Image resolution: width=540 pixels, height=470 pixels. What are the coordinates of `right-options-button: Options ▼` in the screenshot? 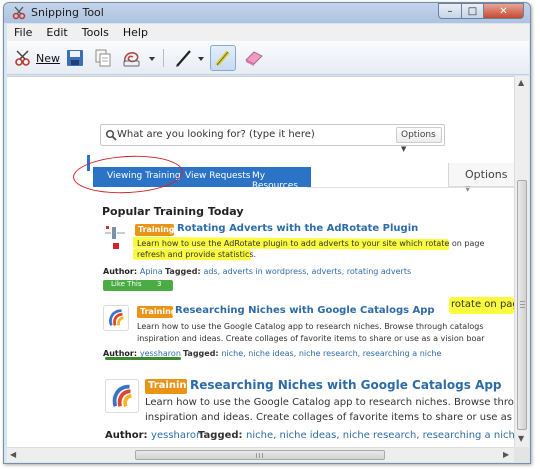 It's located at (481, 178).